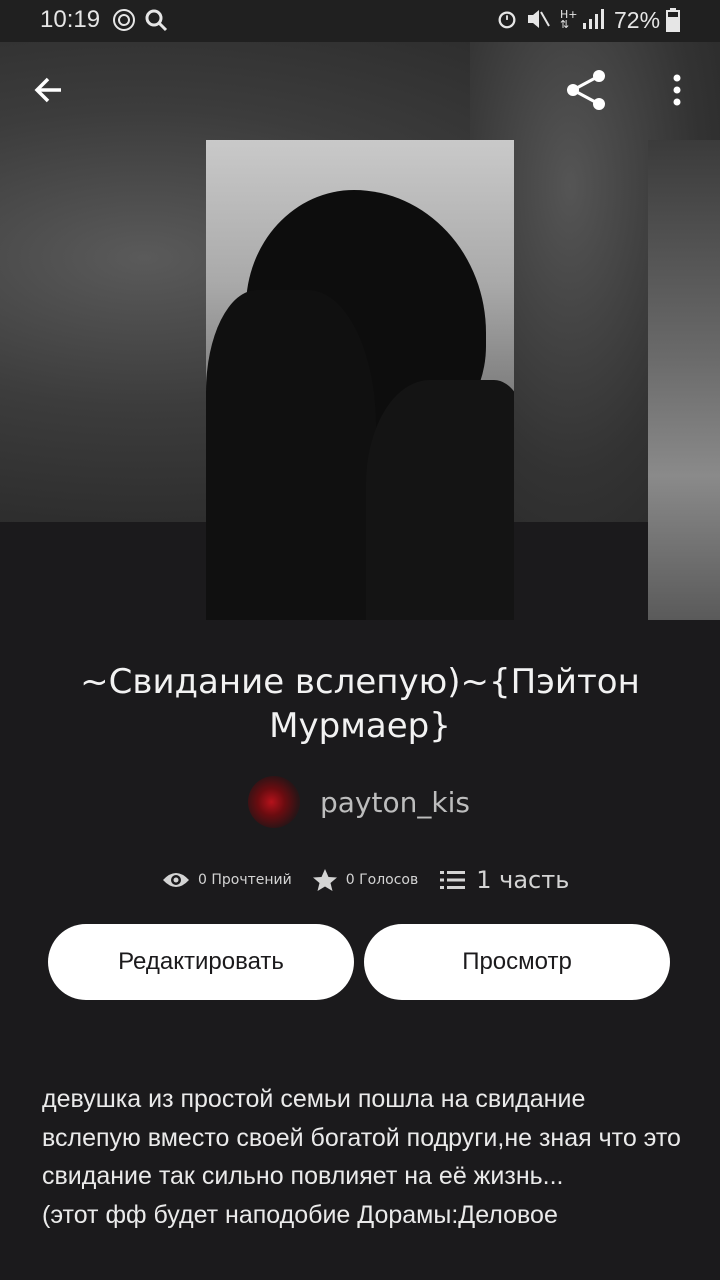 Image resolution: width=720 pixels, height=1280 pixels. I want to click on reads-count: 0 Прочтений, so click(245, 880).